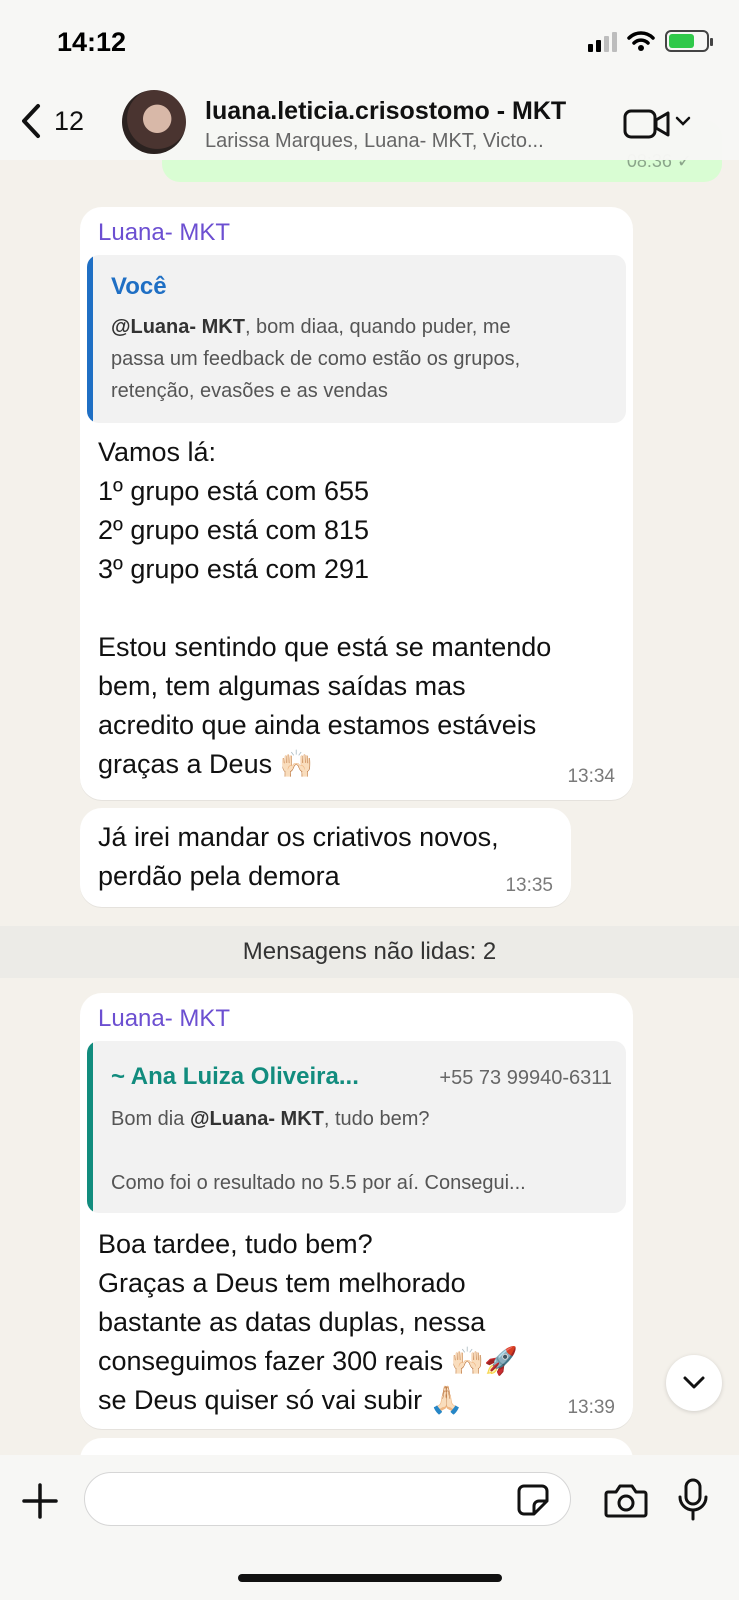 The height and width of the screenshot is (1600, 739). I want to click on unread-chats-count: 12, so click(69, 120).